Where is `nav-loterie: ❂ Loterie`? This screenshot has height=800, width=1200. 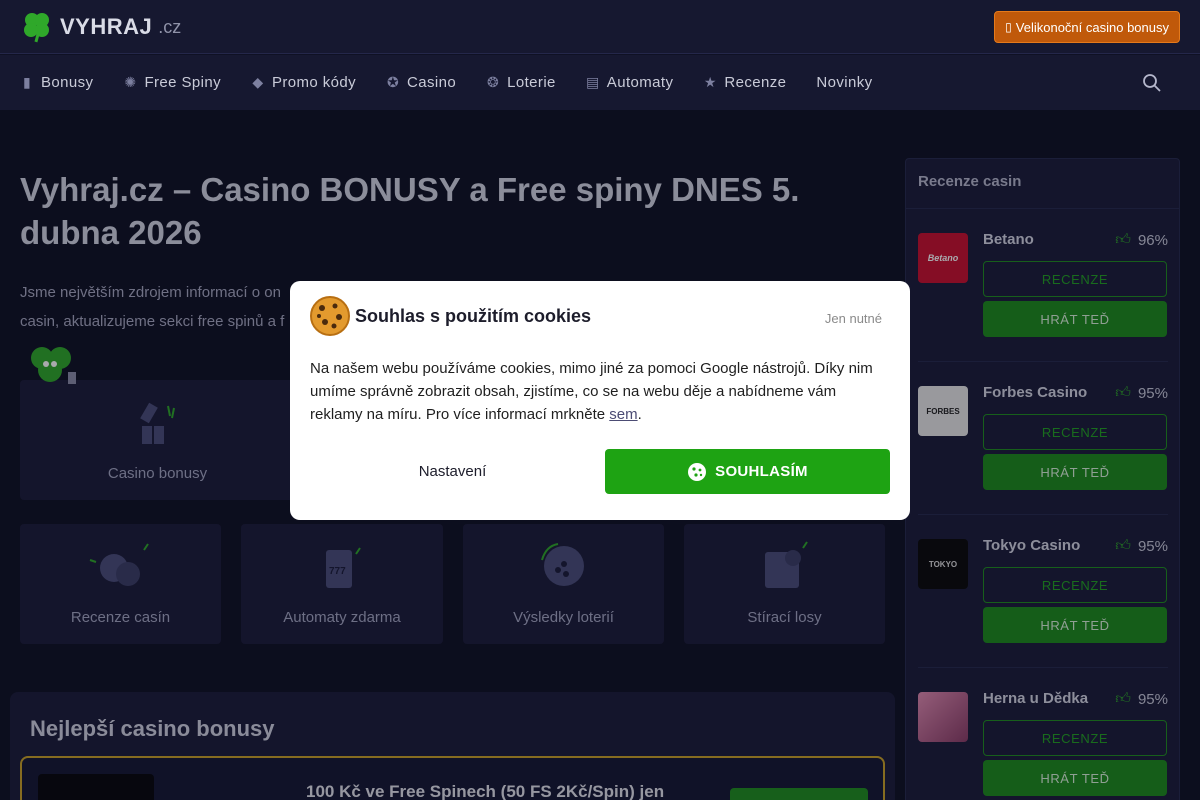 nav-loterie: ❂ Loterie is located at coordinates (521, 82).